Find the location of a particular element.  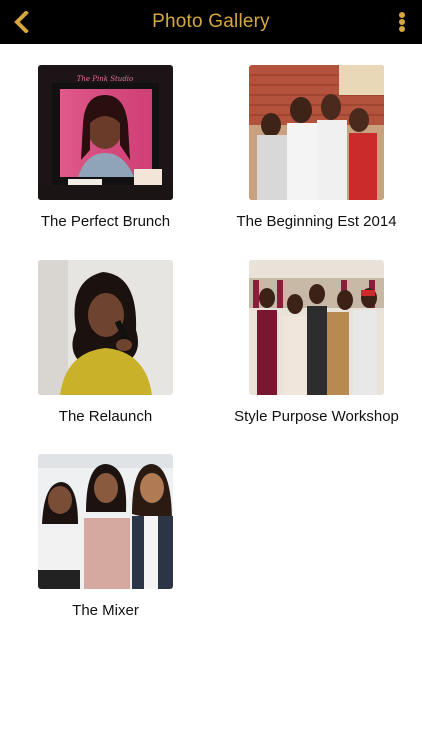

more-vertical-icon is located at coordinates (402, 22).